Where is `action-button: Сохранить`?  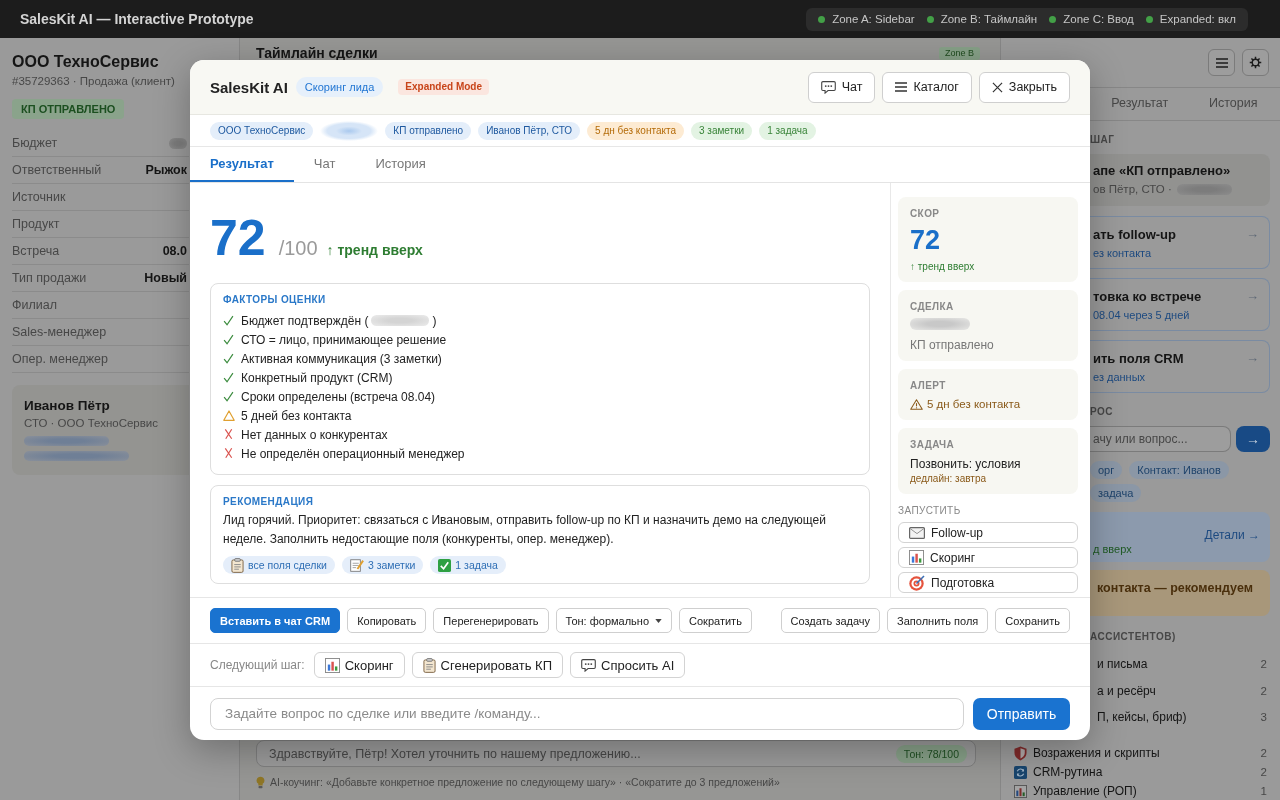
action-button: Сохранить is located at coordinates (1032, 620).